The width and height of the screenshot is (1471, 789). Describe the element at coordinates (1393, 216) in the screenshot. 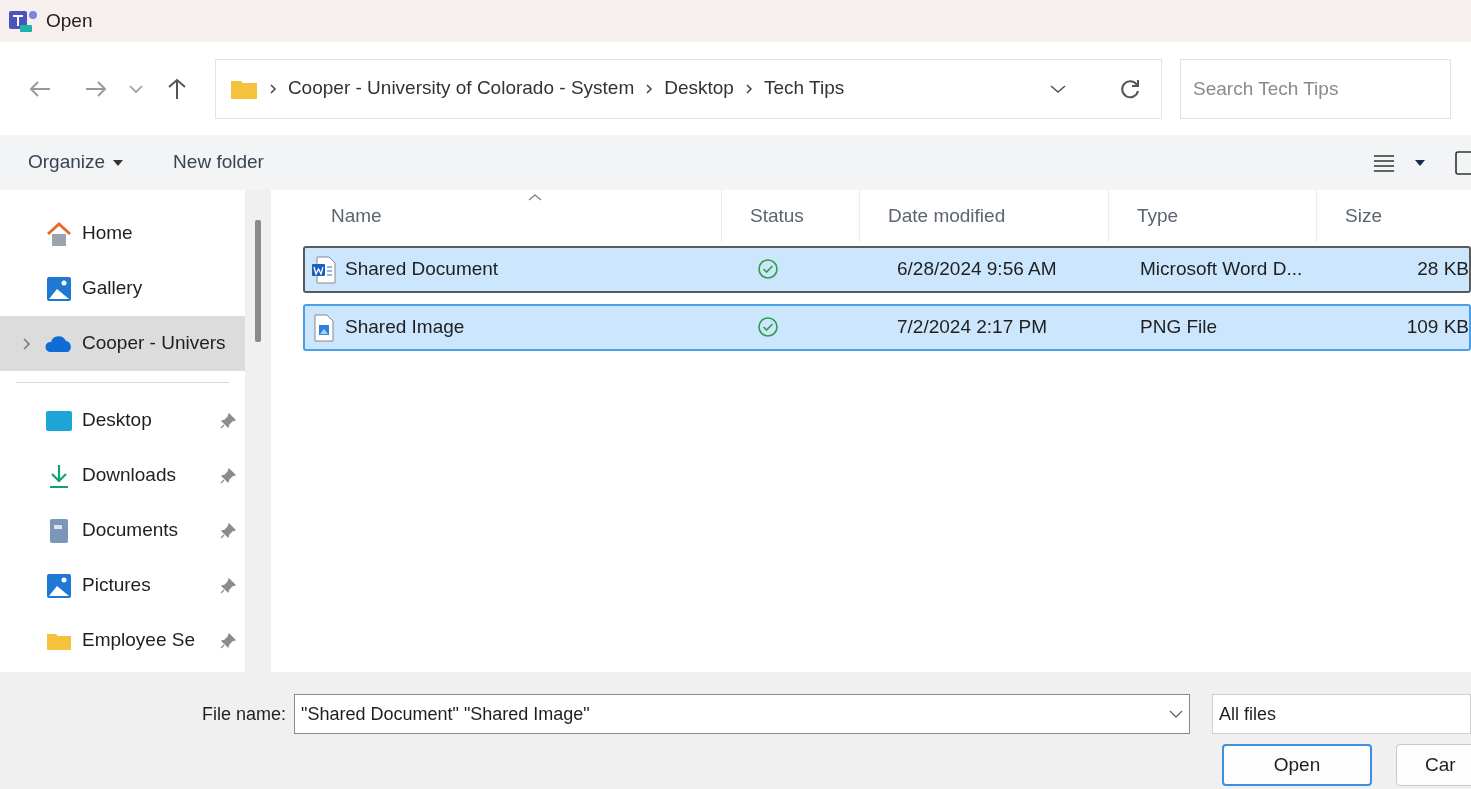

I see `column-header: Size` at that location.